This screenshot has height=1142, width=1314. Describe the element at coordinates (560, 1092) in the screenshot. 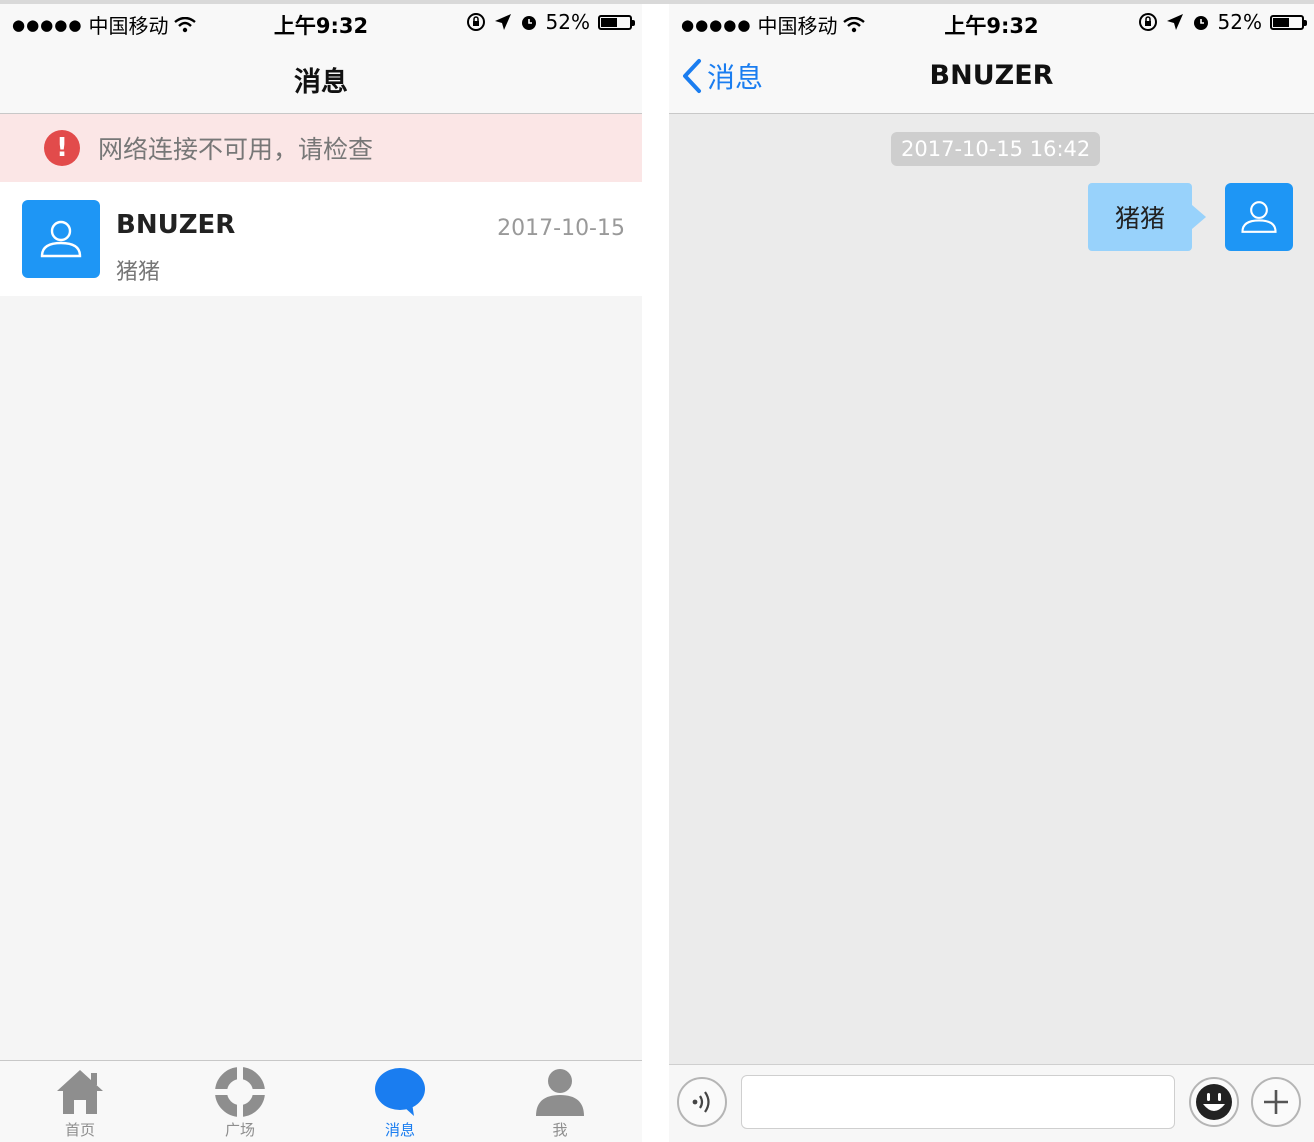

I see `profile-icon` at that location.